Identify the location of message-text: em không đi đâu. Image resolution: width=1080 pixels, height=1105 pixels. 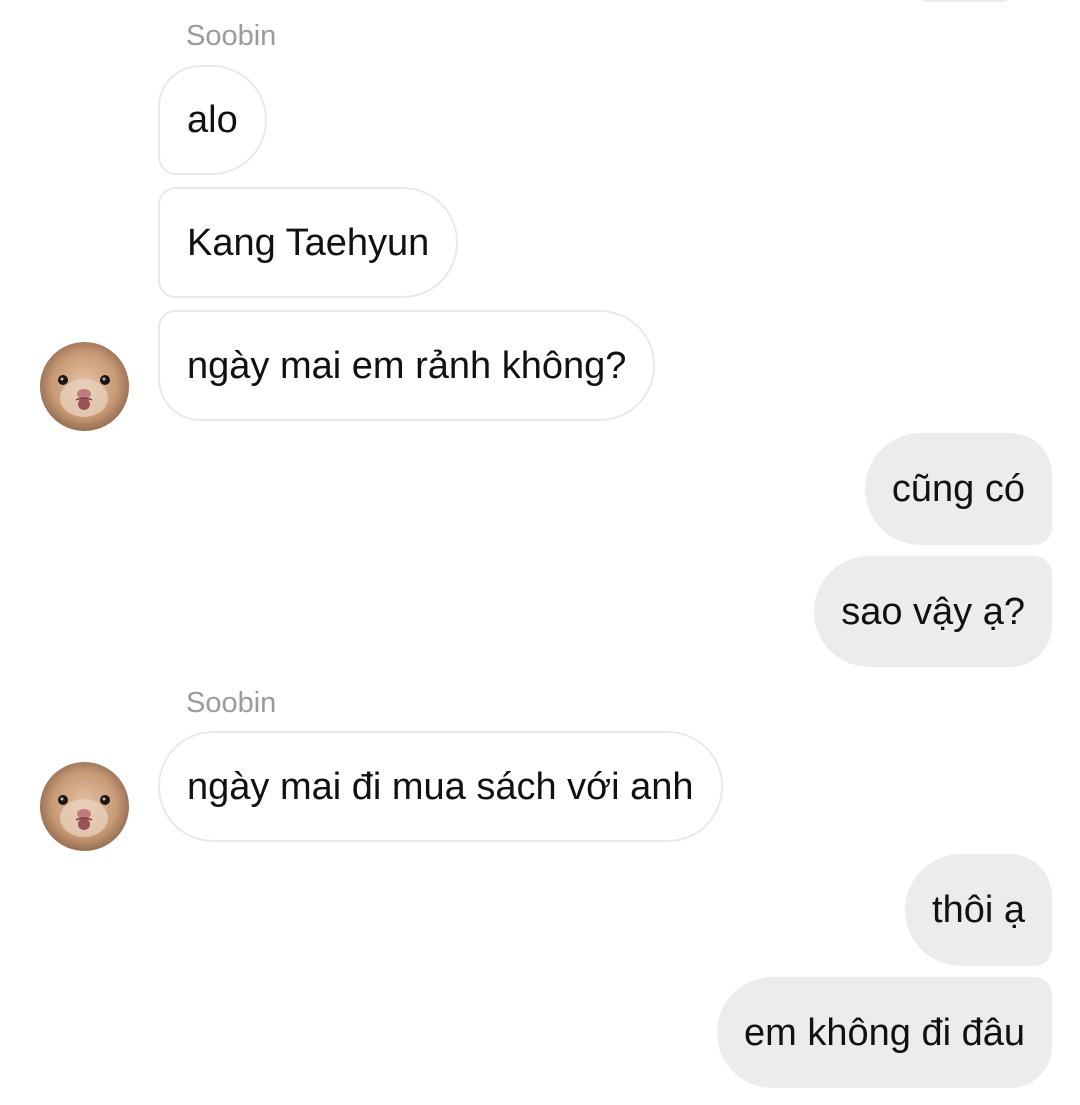
(884, 1032).